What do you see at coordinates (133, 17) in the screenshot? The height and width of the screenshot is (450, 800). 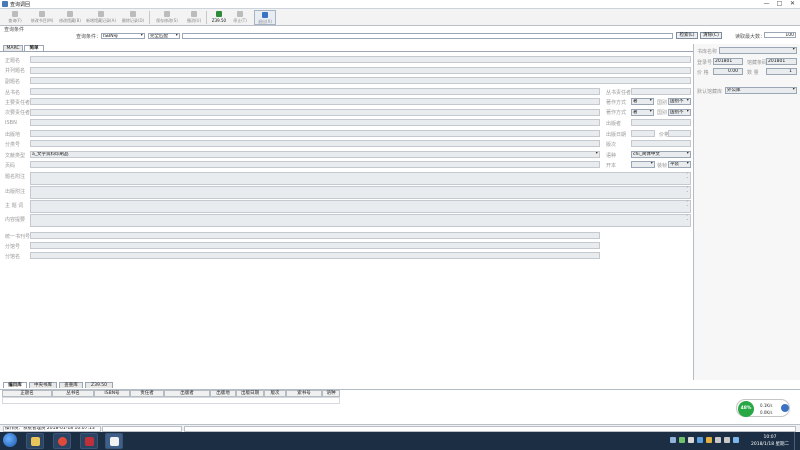 I see `delete-record-button: 删除记录(D)` at bounding box center [133, 17].